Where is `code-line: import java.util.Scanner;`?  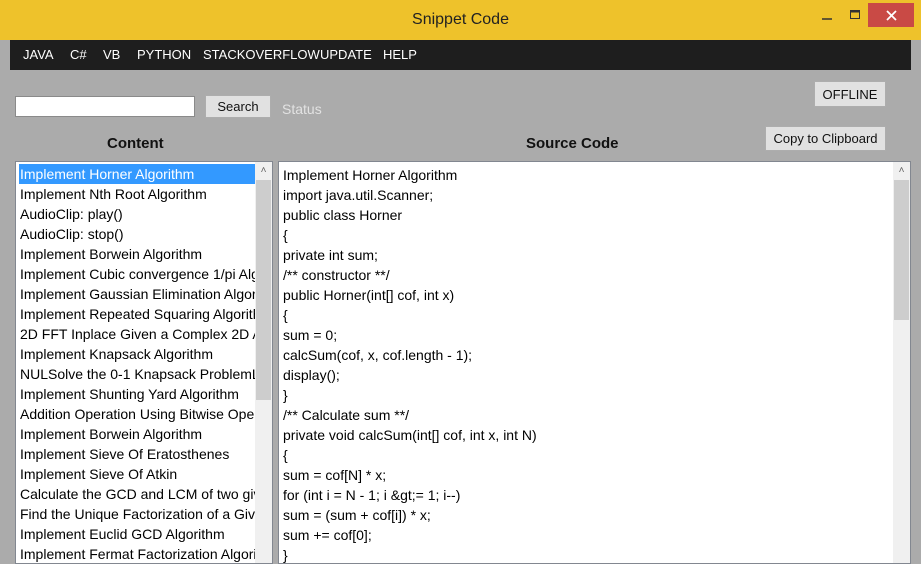
code-line: import java.util.Scanner; is located at coordinates (358, 195).